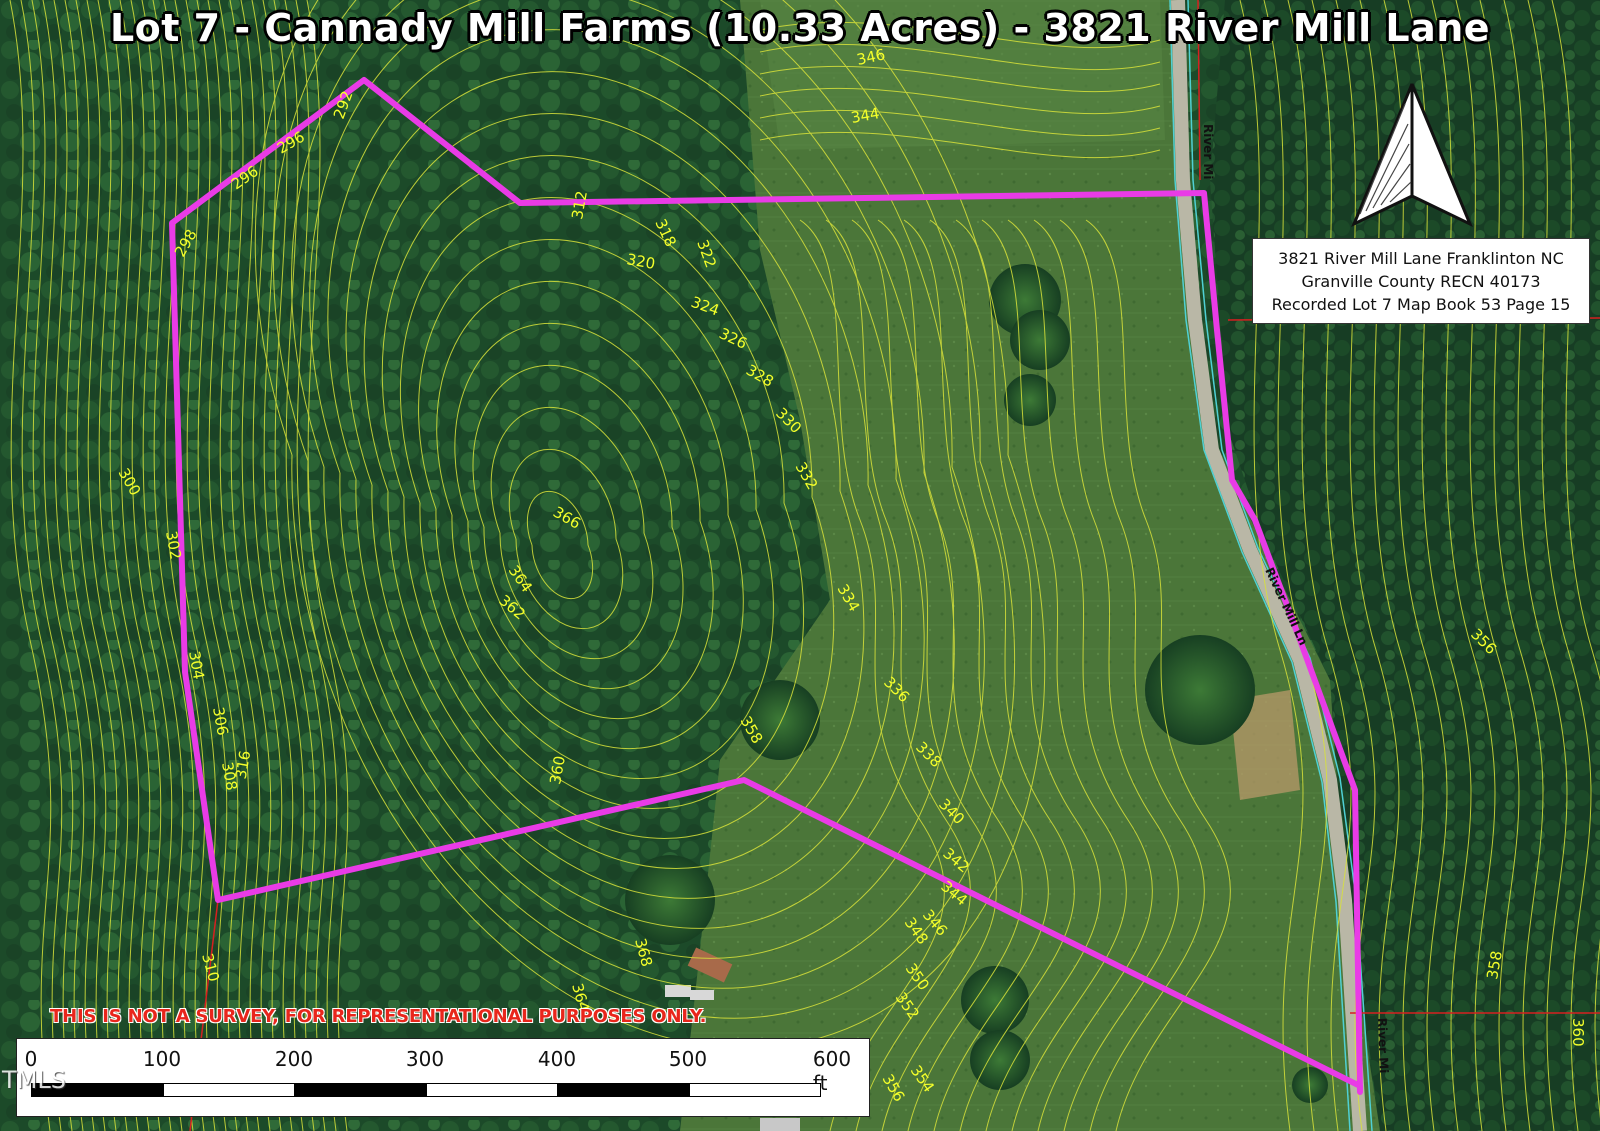 This screenshot has height=1131, width=1600. What do you see at coordinates (688, 1059) in the screenshot?
I see `scale-label: 500` at bounding box center [688, 1059].